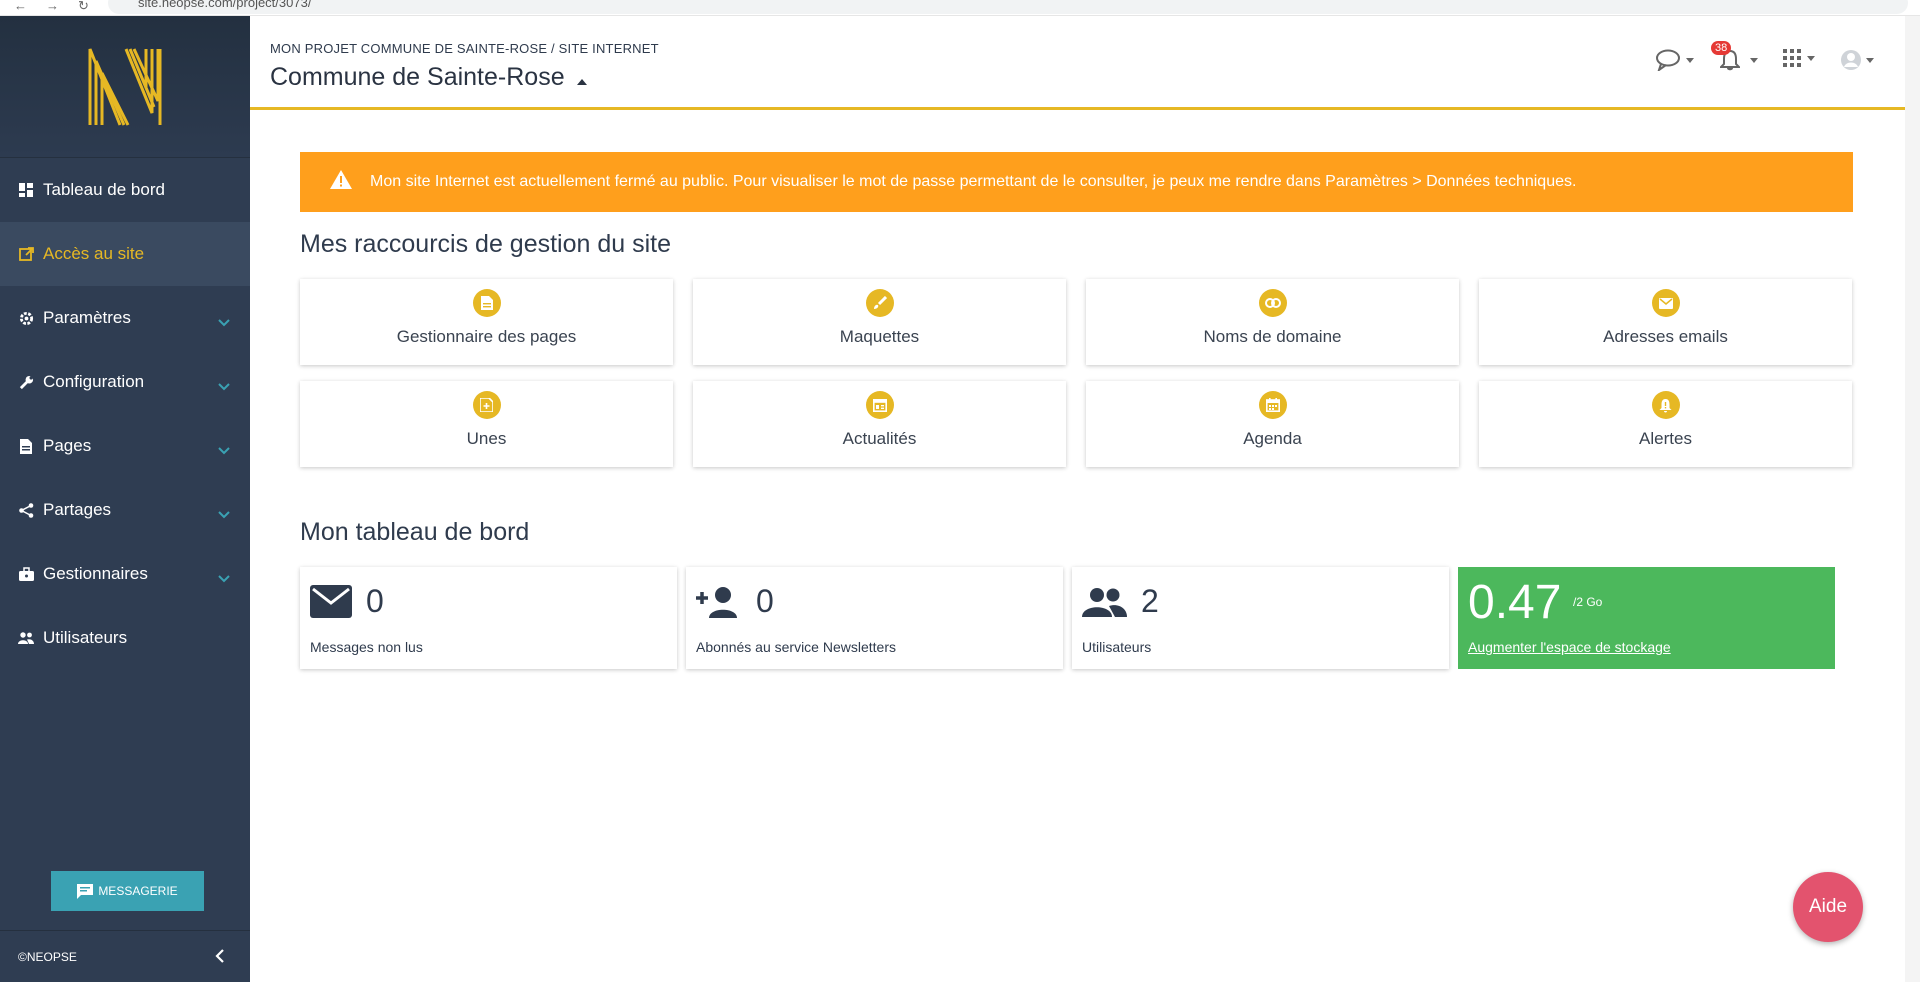 Image resolution: width=1920 pixels, height=982 pixels. Describe the element at coordinates (1272, 424) in the screenshot. I see `shortcut-agenda: Agenda` at that location.